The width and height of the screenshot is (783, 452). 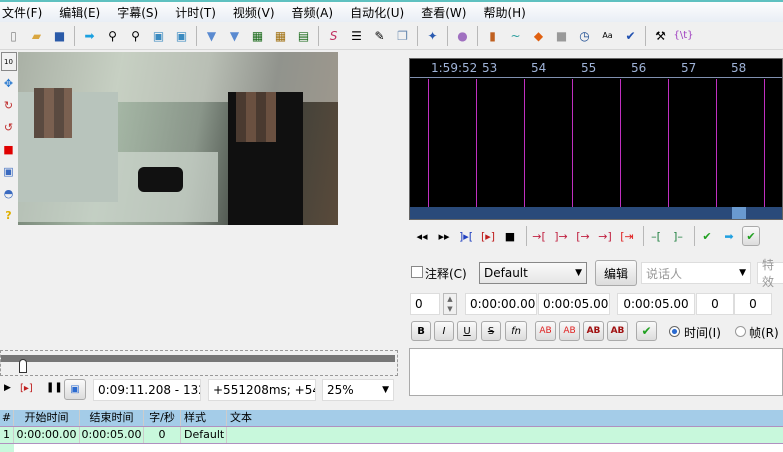 I want to click on resample-icon: ■, so click(x=561, y=35).